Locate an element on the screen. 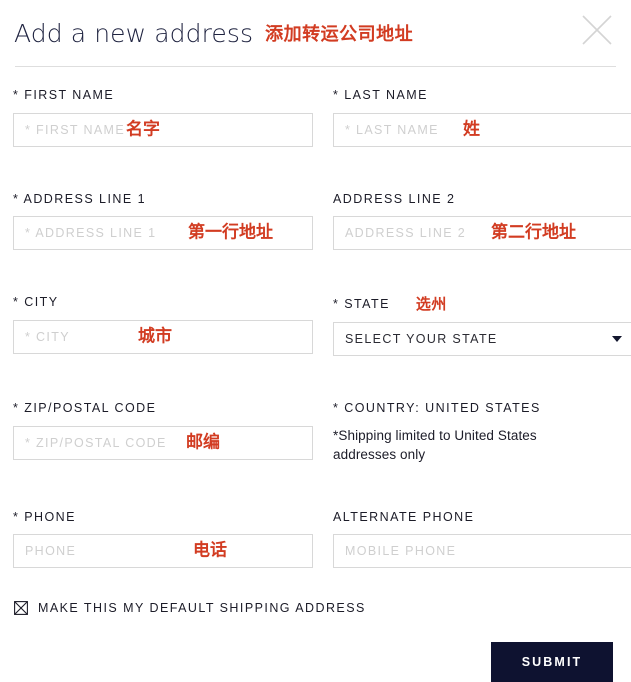 The image size is (631, 682). phone-input is located at coordinates (163, 551).